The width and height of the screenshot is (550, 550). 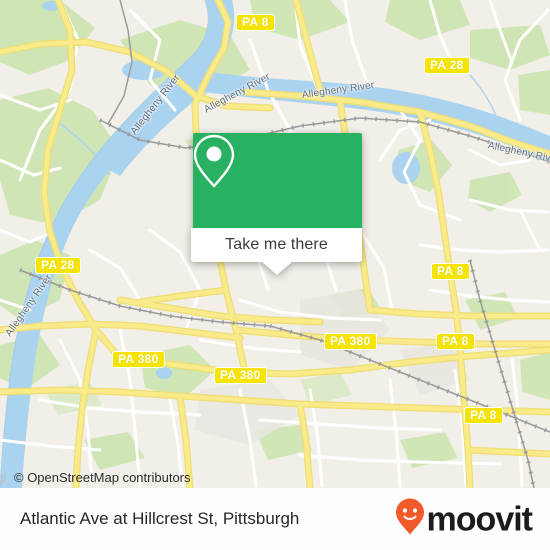 I want to click on moovit-wordmark: moovit, so click(x=479, y=519).